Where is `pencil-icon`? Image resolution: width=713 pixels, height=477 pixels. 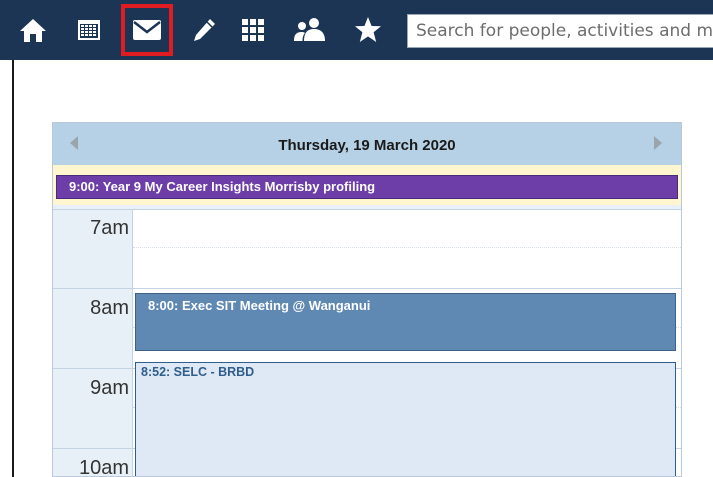 pencil-icon is located at coordinates (204, 30).